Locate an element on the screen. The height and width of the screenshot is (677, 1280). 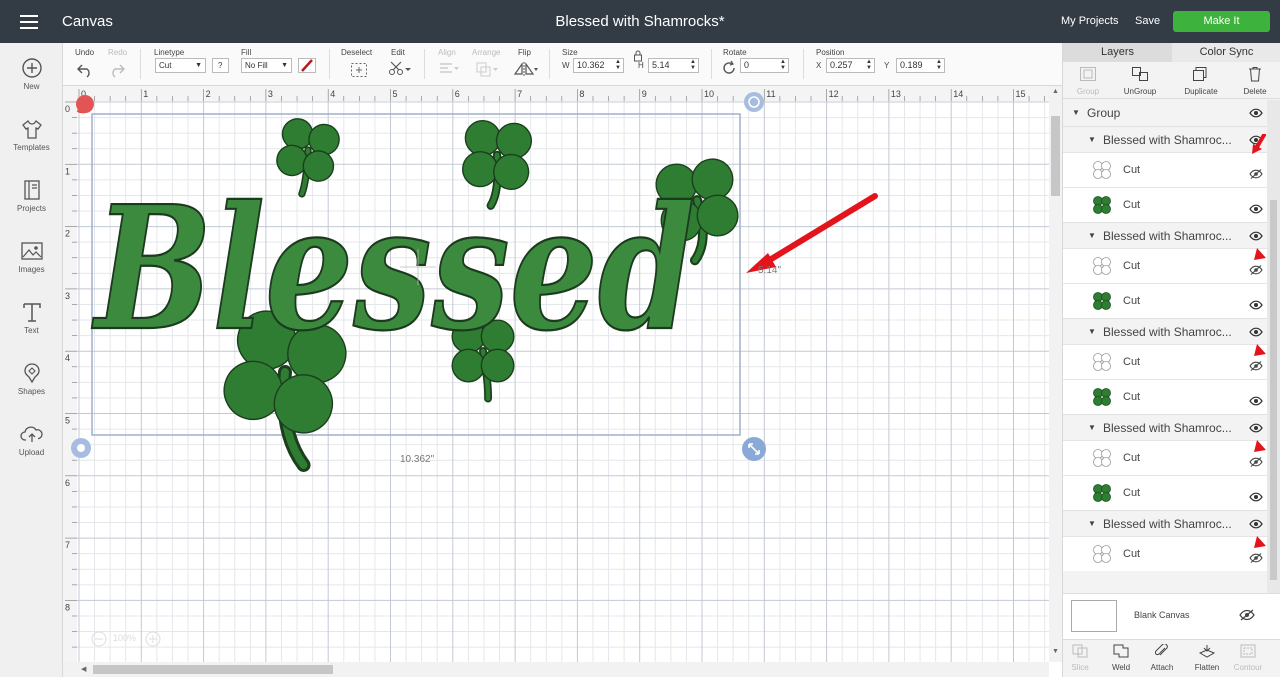
tab-layers: Layers is located at coordinates (1117, 52).